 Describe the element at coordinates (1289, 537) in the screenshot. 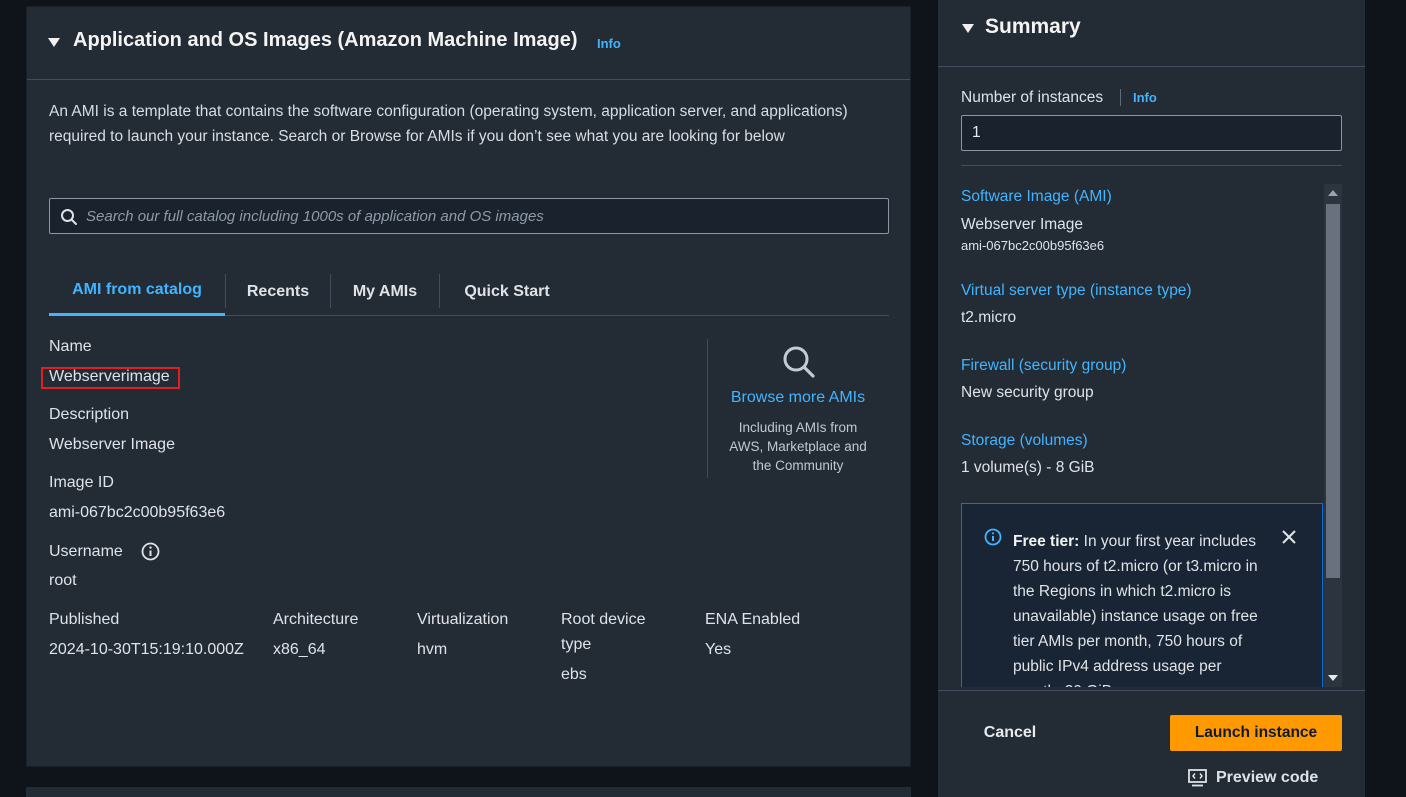

I see `close-icon` at that location.